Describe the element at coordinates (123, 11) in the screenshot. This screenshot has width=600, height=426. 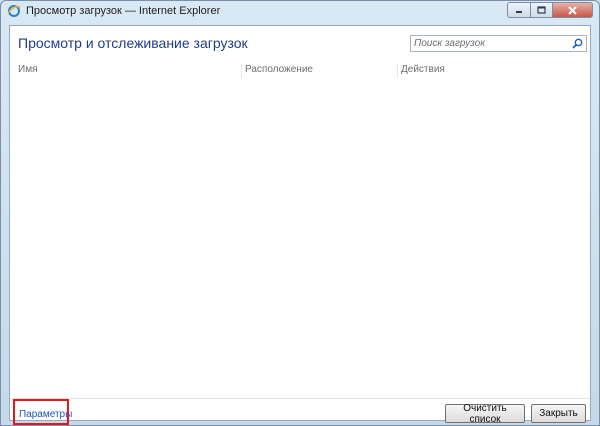
I see `window-title: Просмотр загрузок — Internet Explorer` at that location.